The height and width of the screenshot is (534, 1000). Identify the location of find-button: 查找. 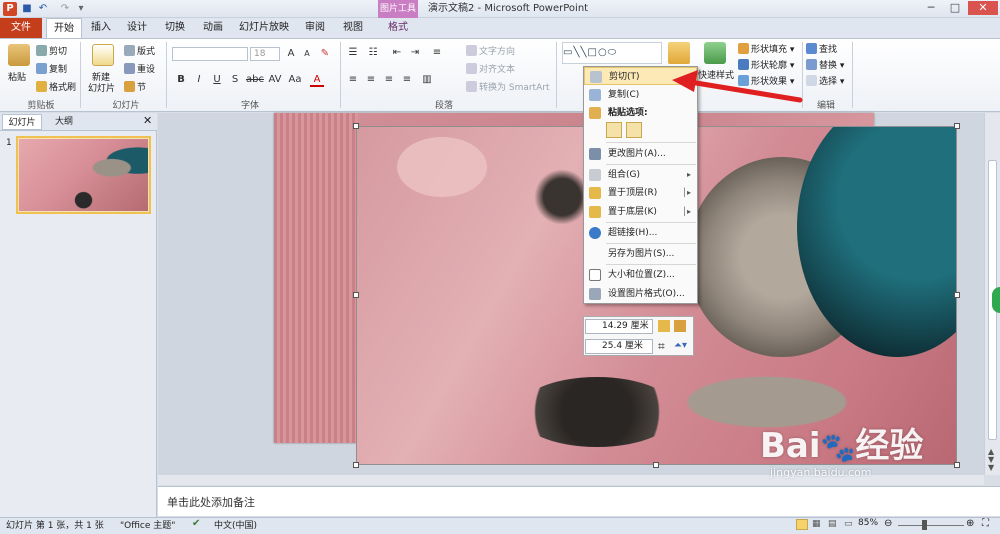
(821, 48).